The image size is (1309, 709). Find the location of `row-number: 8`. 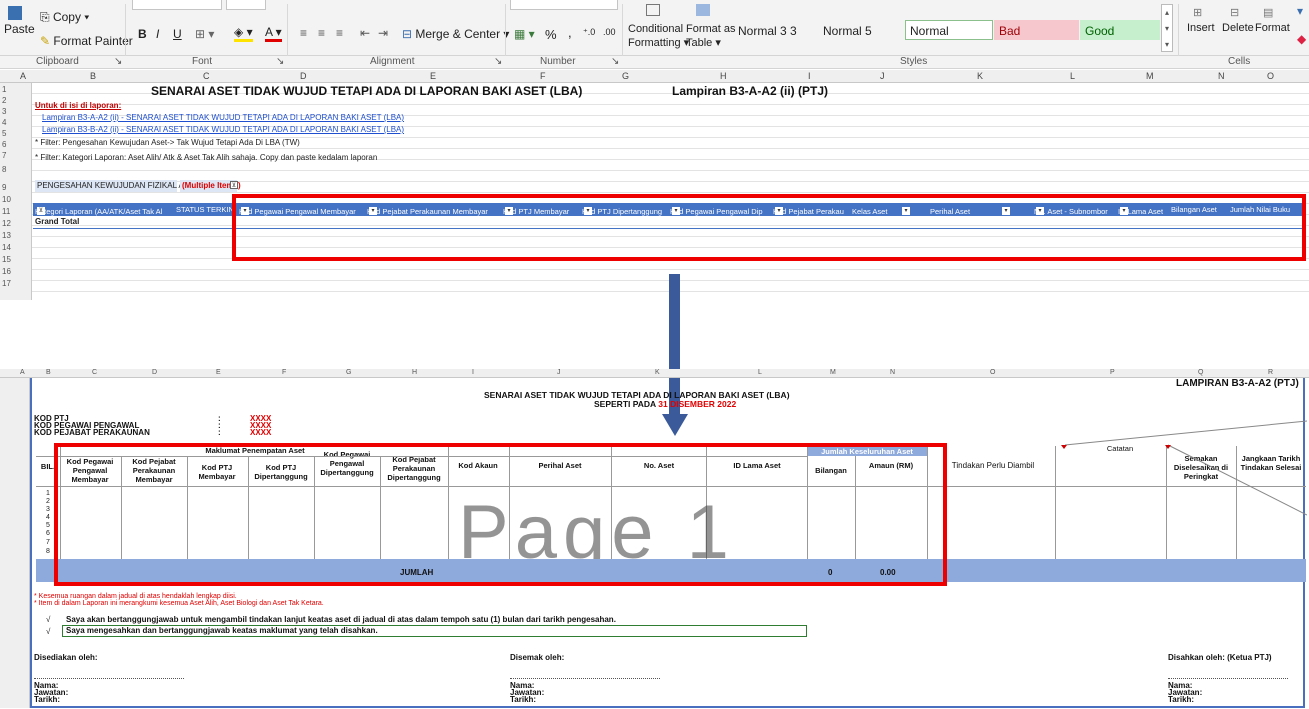

row-number: 8 is located at coordinates (4, 169).